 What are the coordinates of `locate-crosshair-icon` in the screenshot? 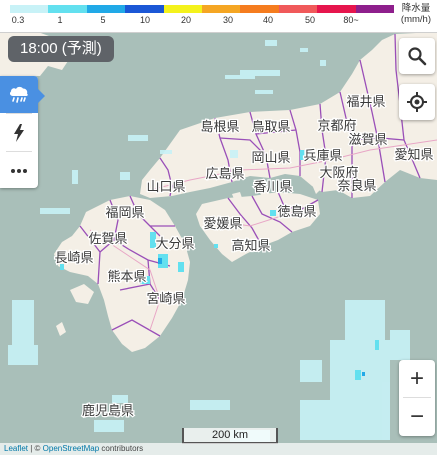 It's located at (417, 102).